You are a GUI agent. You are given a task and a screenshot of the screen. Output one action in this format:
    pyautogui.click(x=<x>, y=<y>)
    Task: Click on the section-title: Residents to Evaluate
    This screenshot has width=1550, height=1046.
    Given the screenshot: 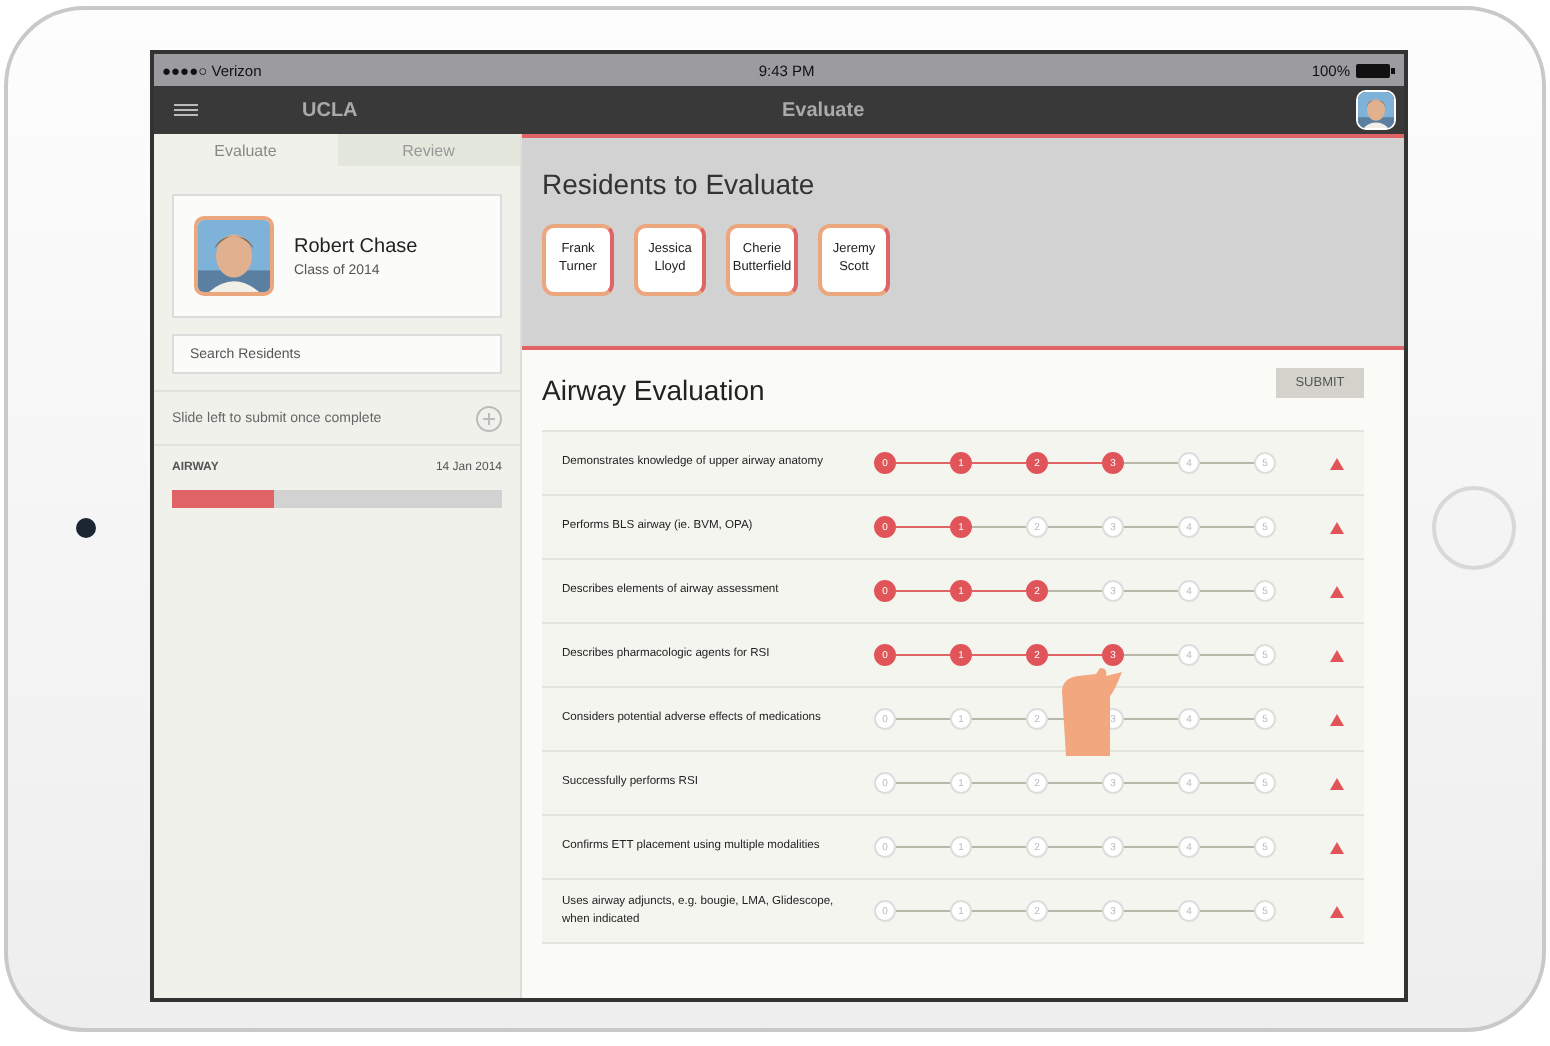 What is the action you would take?
    pyautogui.click(x=679, y=184)
    